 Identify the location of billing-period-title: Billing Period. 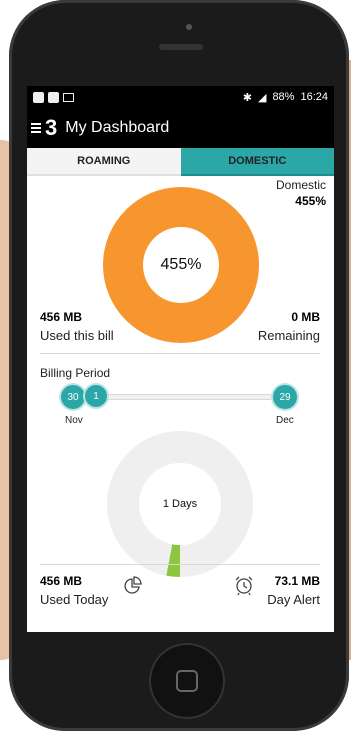
(75, 373).